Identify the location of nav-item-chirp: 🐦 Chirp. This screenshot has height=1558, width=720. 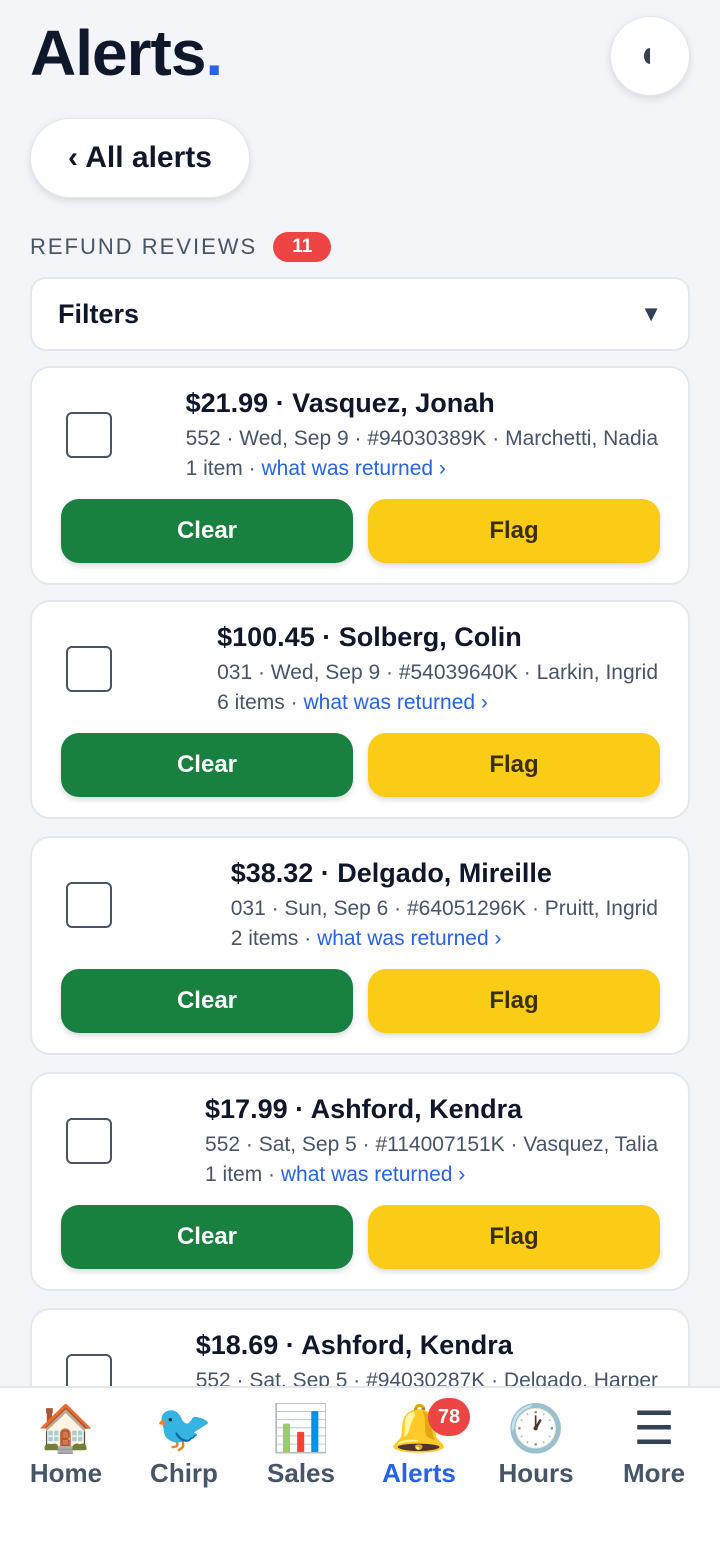
(184, 1444).